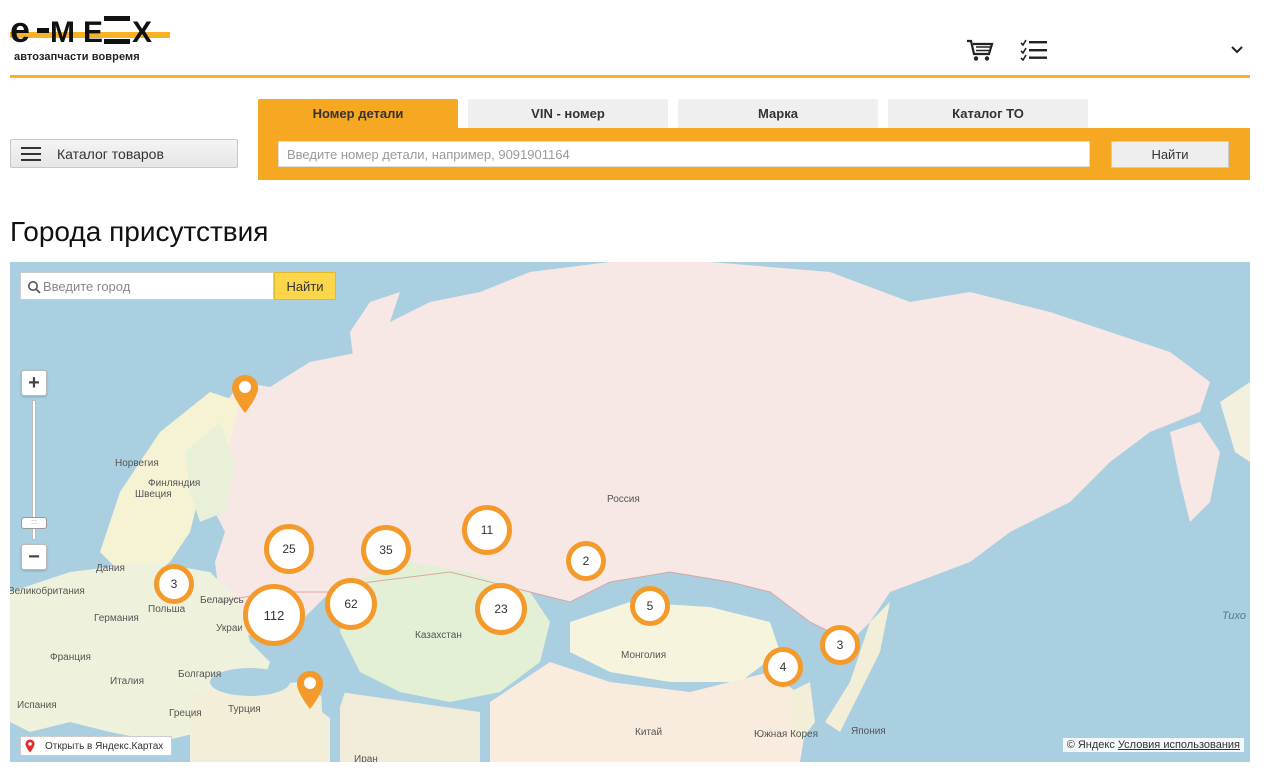 This screenshot has width=1266, height=773. Describe the element at coordinates (289, 549) in the screenshot. I see `cluster-marker: 25` at that location.